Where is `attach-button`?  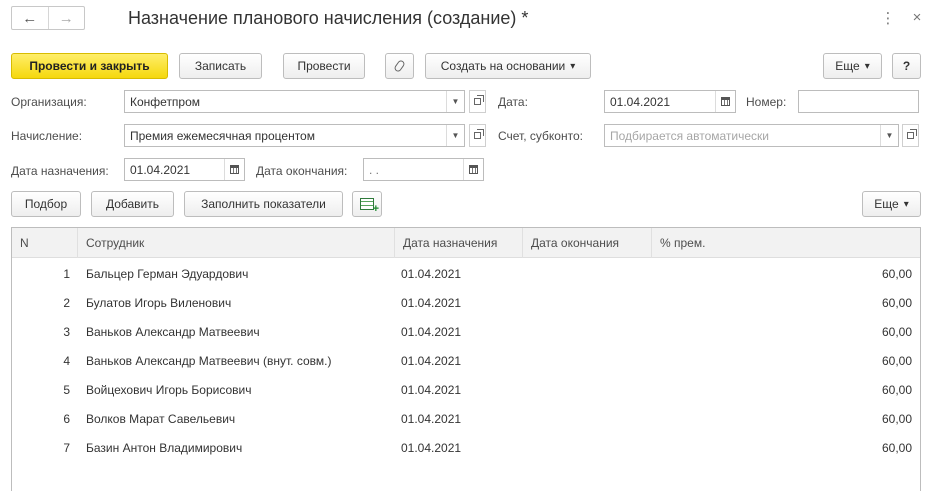
attach-button is located at coordinates (399, 66).